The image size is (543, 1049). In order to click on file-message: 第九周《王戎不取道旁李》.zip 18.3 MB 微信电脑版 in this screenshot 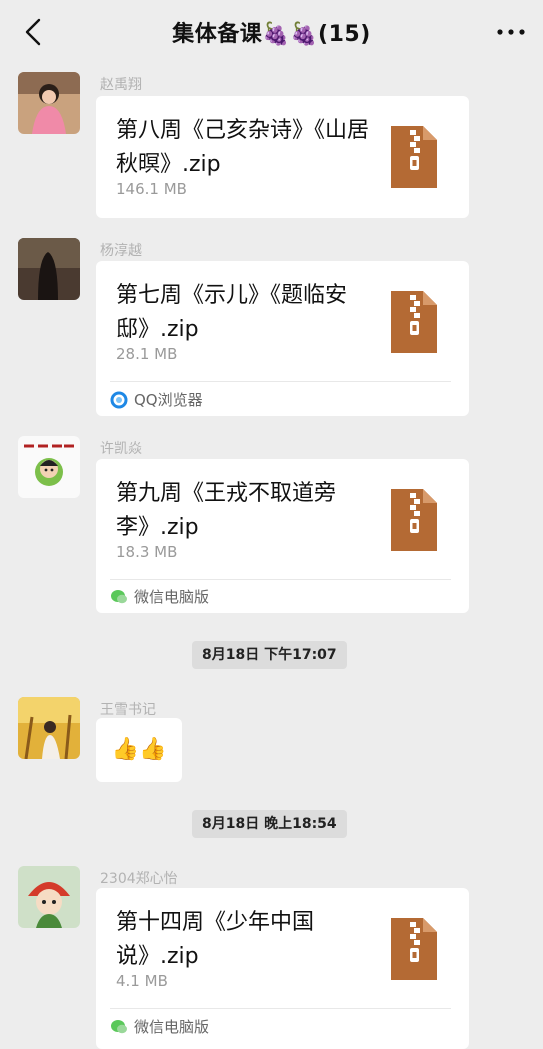, I will do `click(282, 536)`.